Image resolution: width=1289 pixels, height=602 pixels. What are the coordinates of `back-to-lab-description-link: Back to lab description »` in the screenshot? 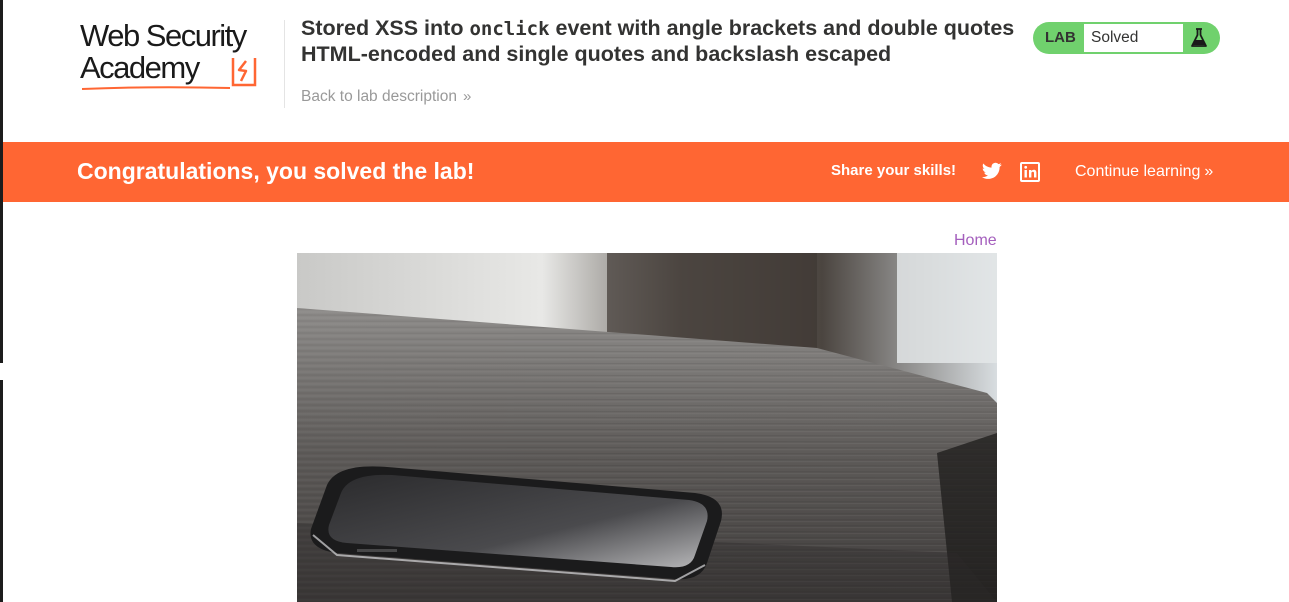 It's located at (386, 97).